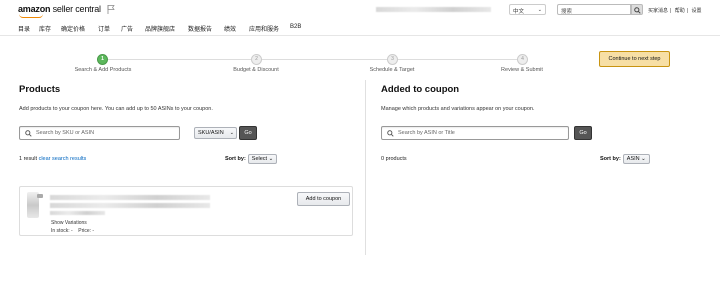  Describe the element at coordinates (45, 28) in the screenshot. I see `nav-item-inventory: 库存` at that location.